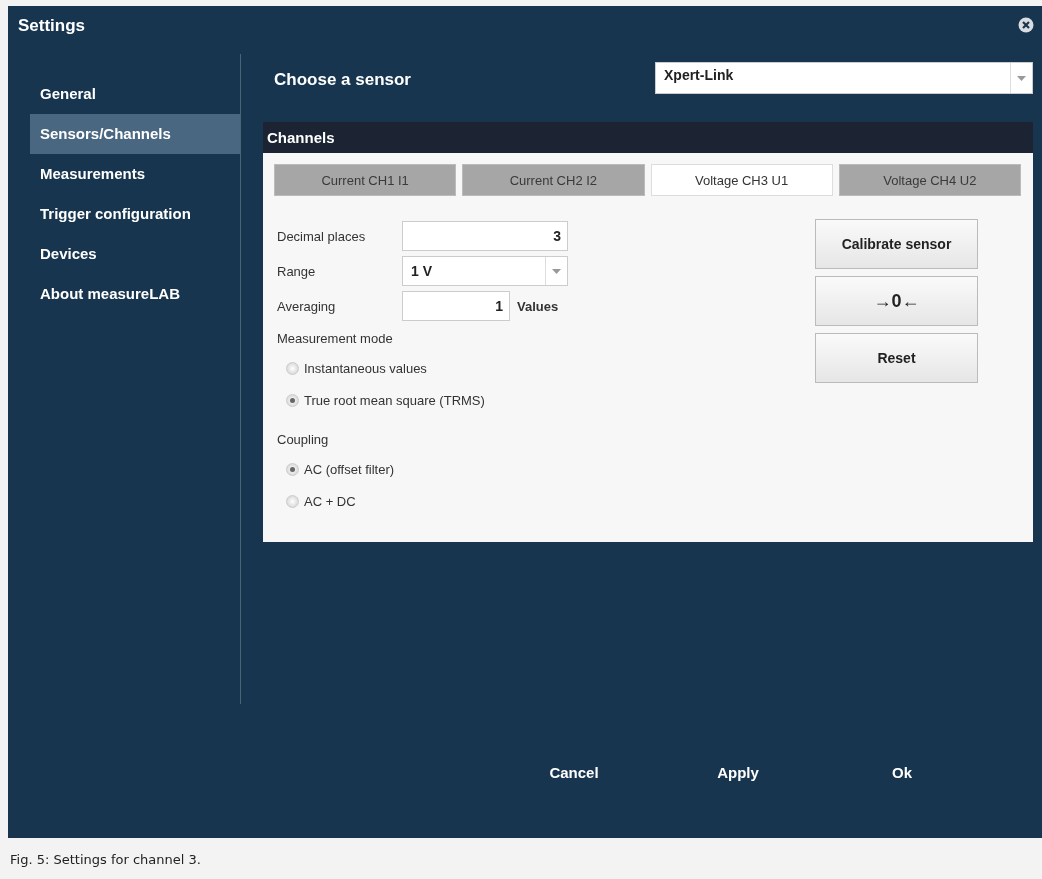 This screenshot has height=879, width=1042. I want to click on channel-tab: Current CH2 I2, so click(553, 180).